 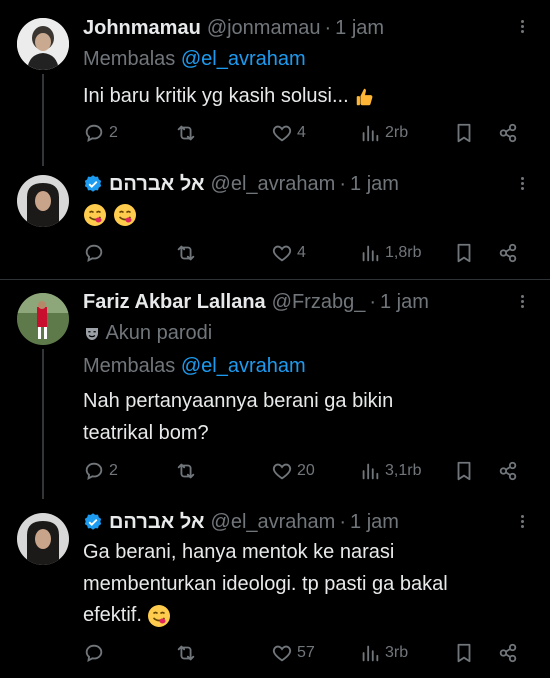 I want to click on tweet-actions: 2 20 3,1rb, so click(x=306, y=471).